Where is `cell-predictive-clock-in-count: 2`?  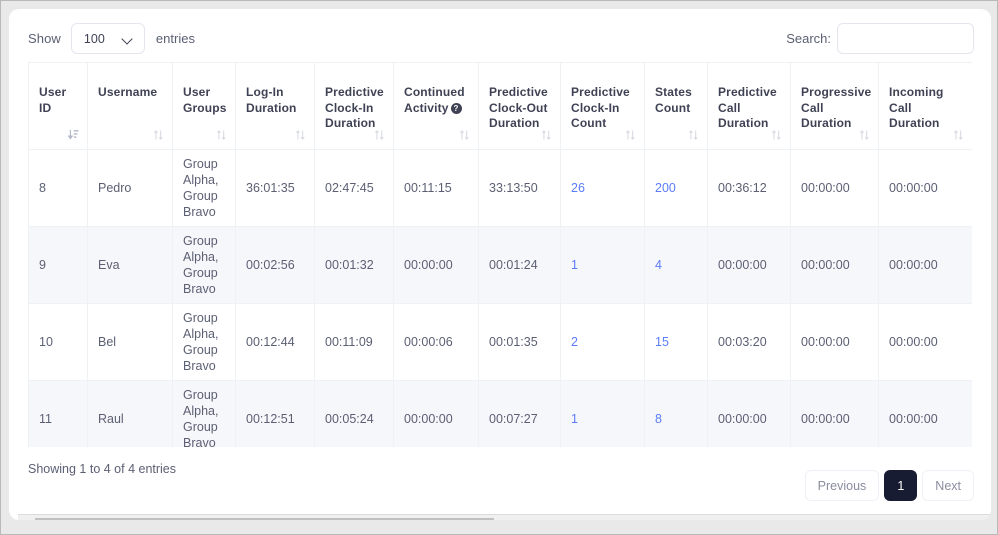 cell-predictive-clock-in-count: 2 is located at coordinates (602, 342).